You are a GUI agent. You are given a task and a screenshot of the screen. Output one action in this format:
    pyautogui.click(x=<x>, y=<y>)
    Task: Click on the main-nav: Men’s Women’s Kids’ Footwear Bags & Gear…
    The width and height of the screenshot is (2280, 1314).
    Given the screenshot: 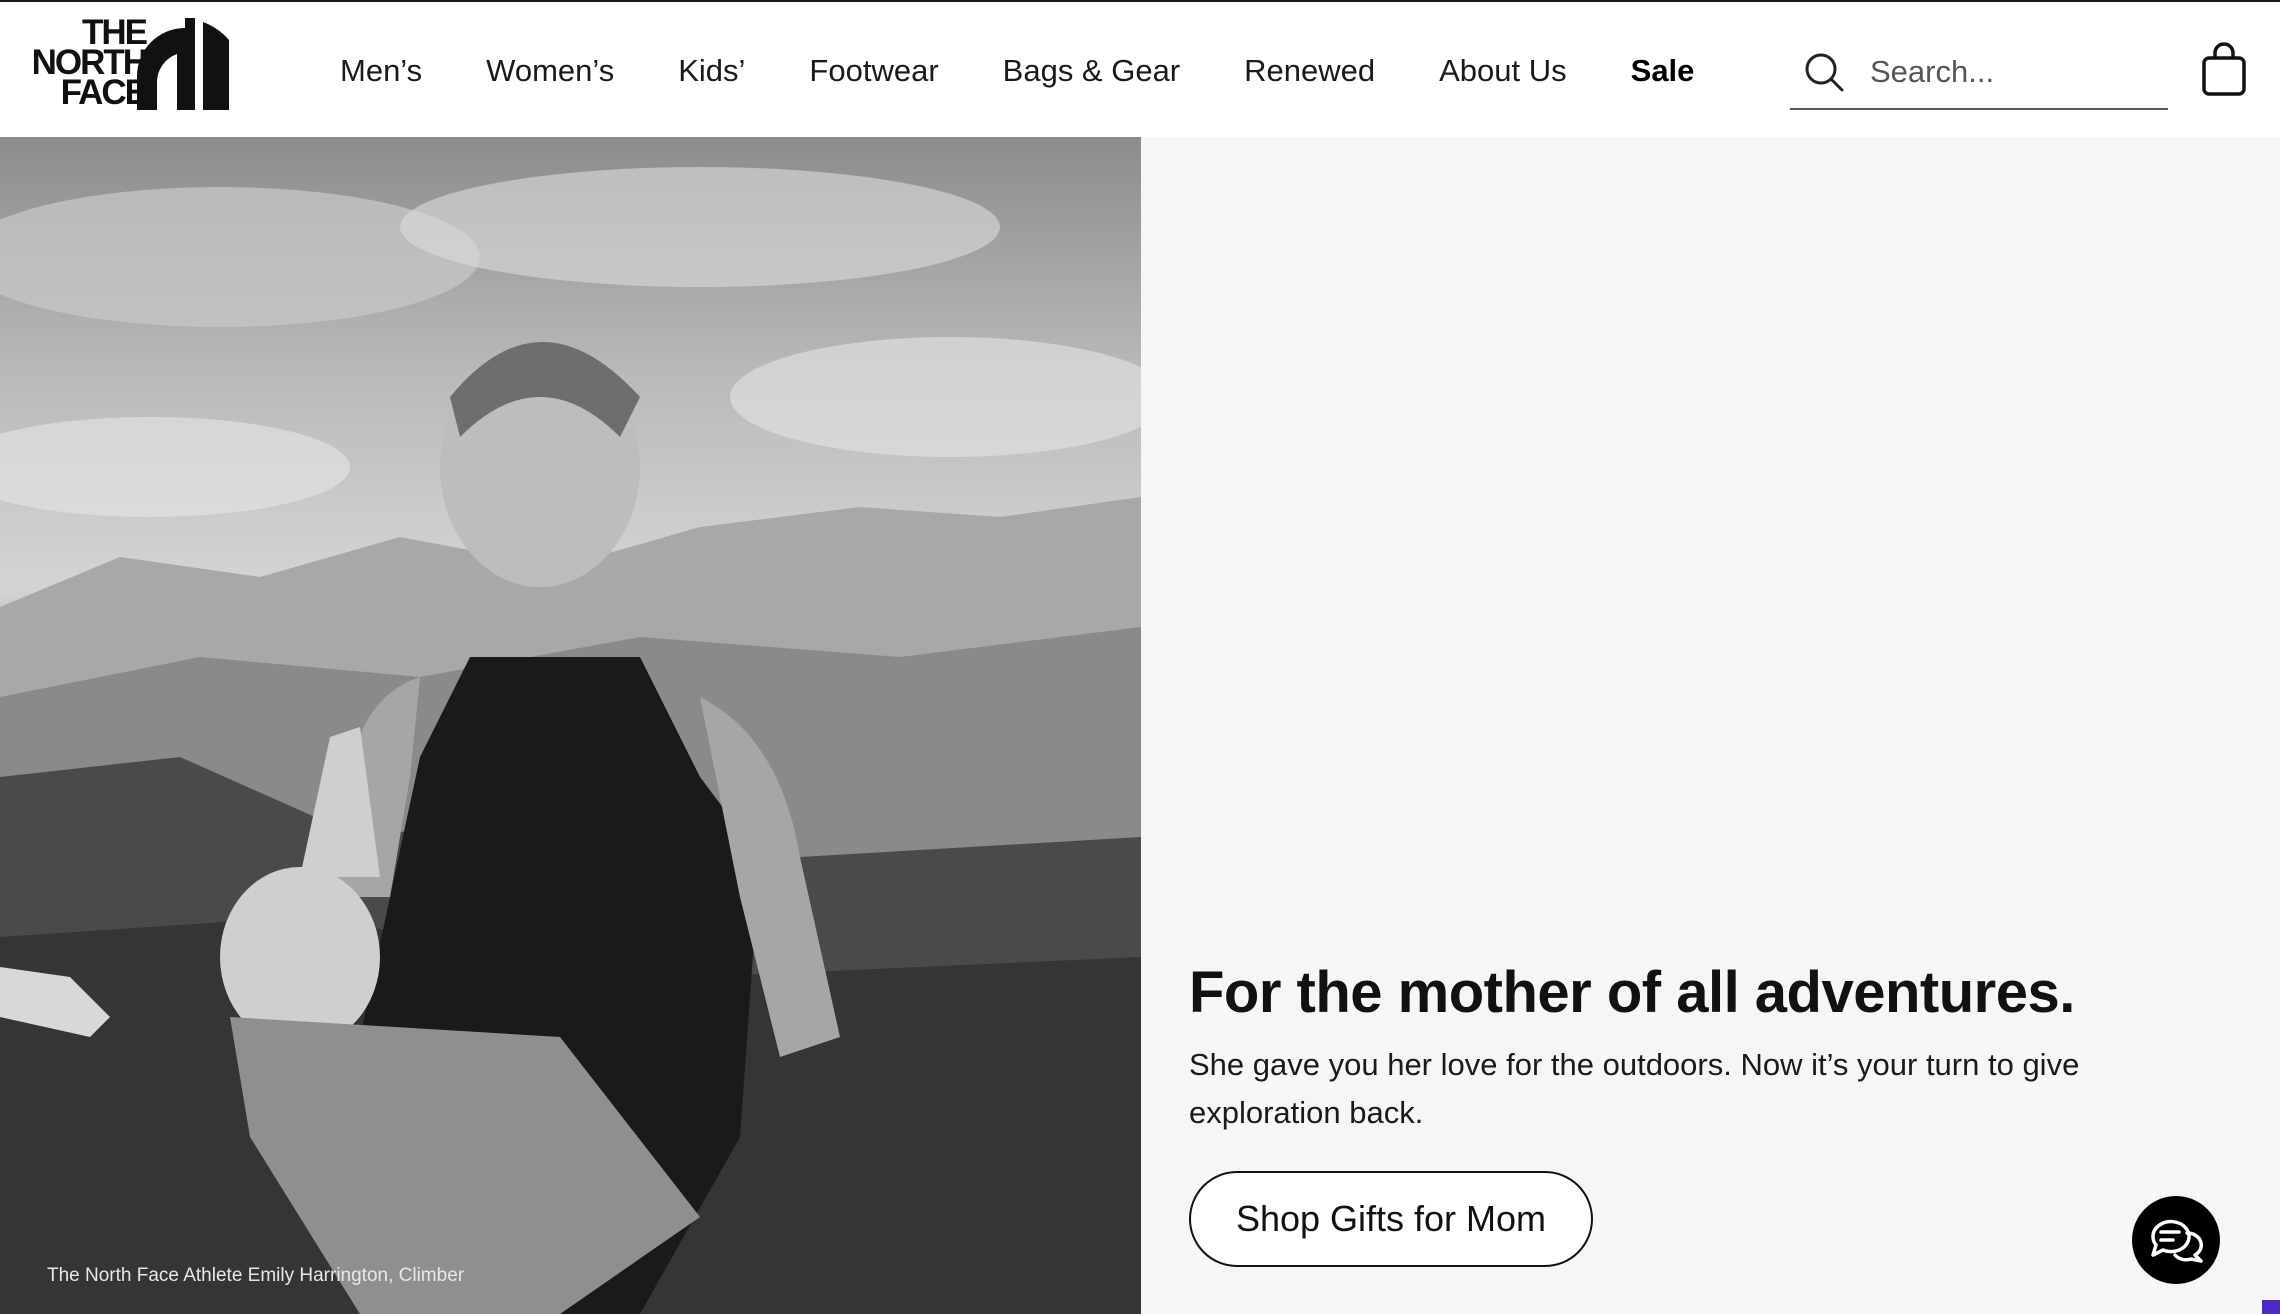 What is the action you would take?
    pyautogui.click(x=1049, y=70)
    